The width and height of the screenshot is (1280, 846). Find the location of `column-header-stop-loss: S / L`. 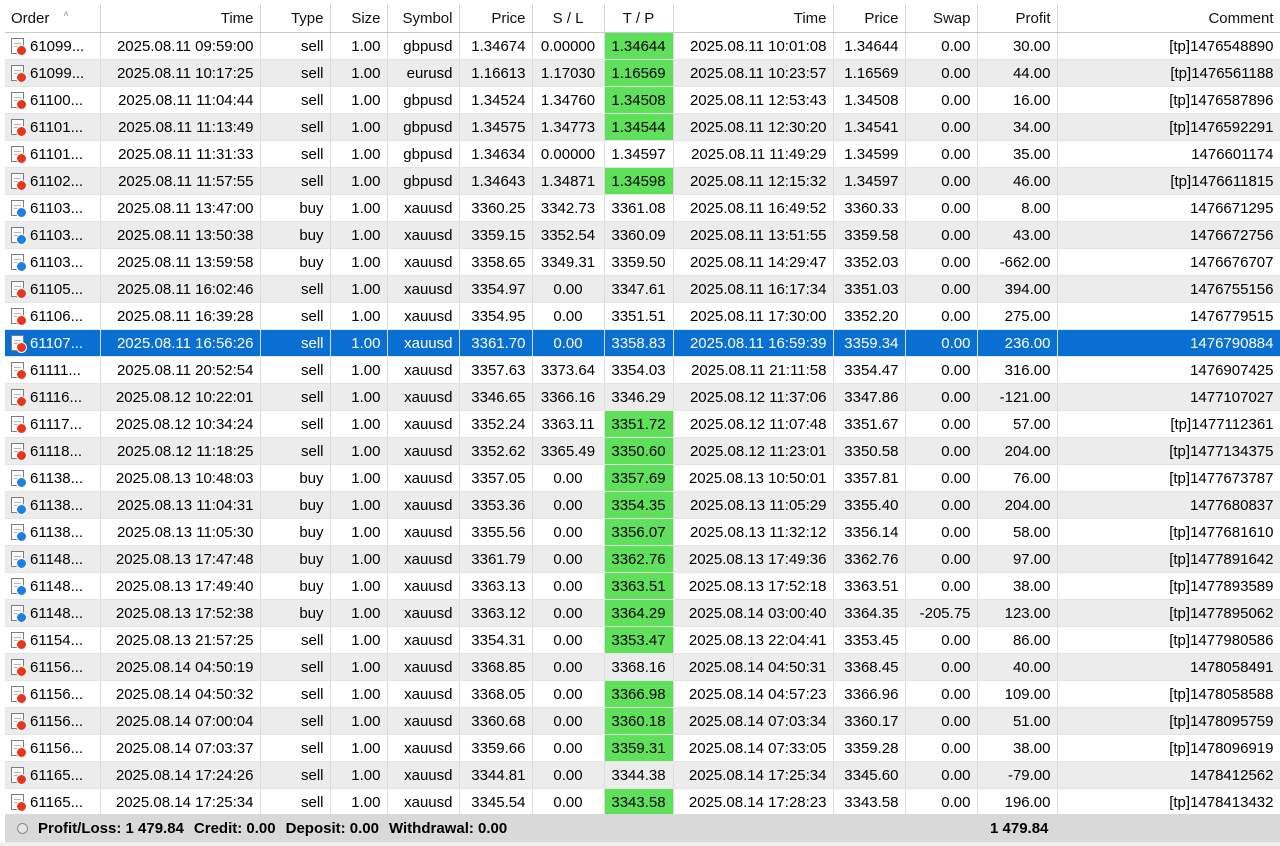

column-header-stop-loss: S / L is located at coordinates (568, 18).